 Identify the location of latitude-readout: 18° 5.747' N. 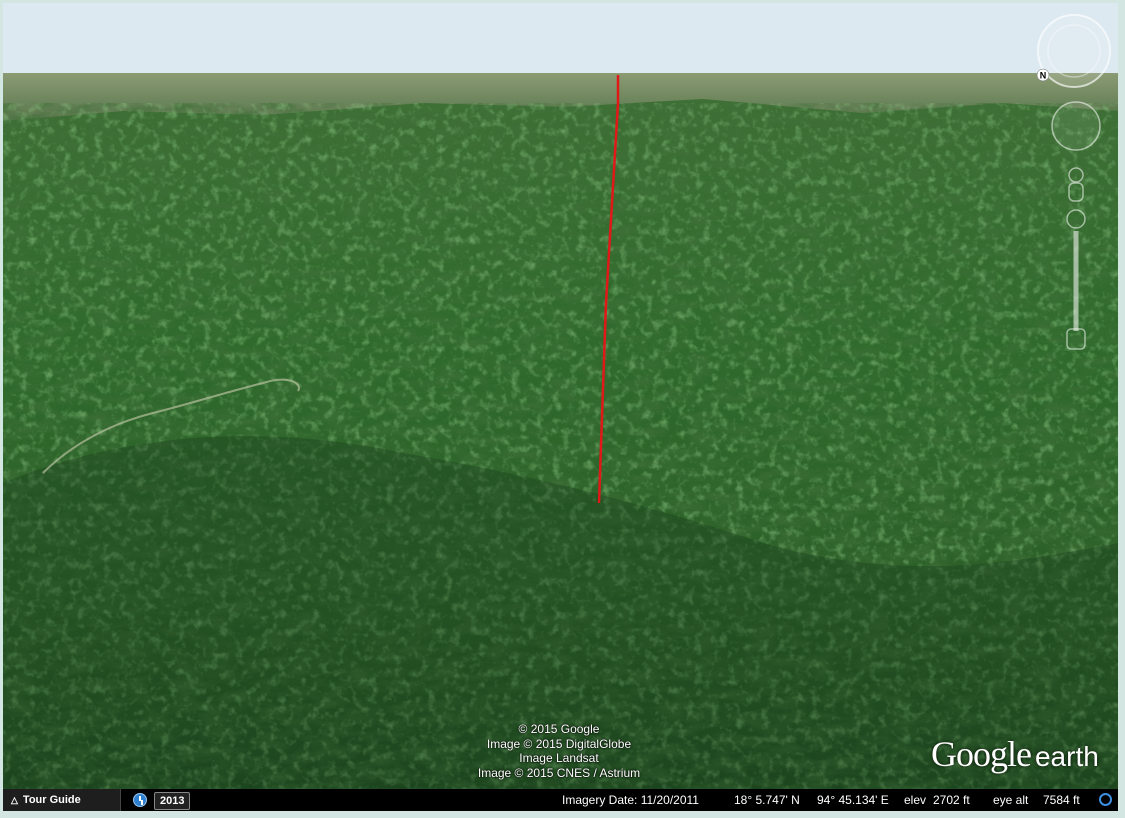
(767, 800).